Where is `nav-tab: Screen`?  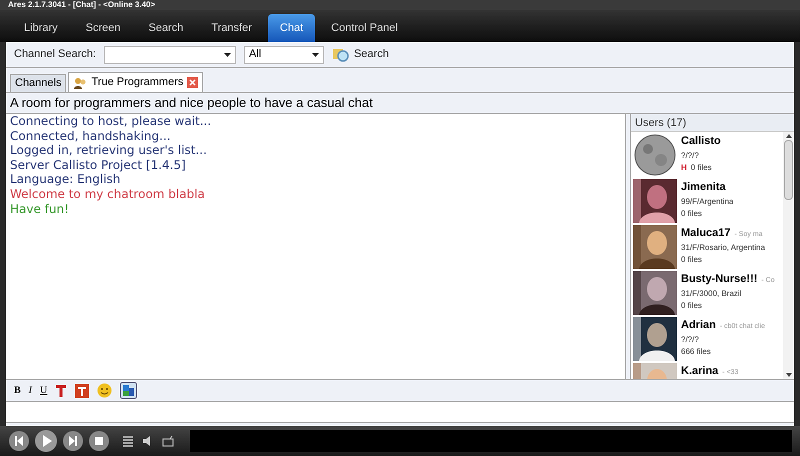 nav-tab: Screen is located at coordinates (103, 28).